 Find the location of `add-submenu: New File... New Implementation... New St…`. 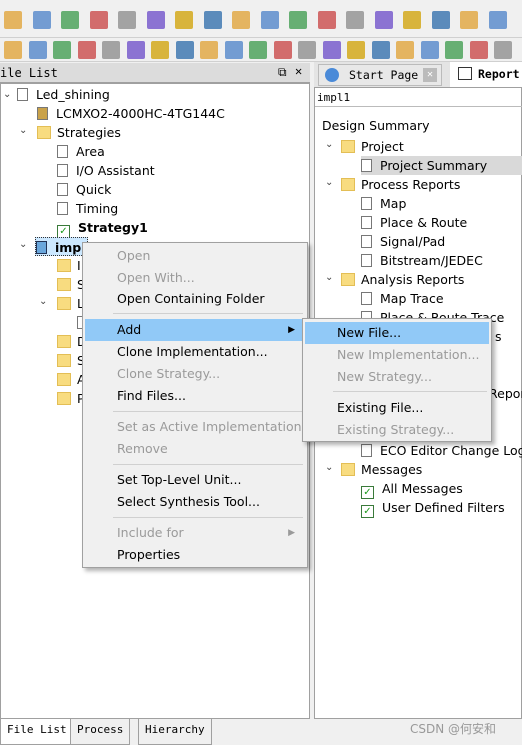

add-submenu: New File... New Implementation... New St… is located at coordinates (397, 380).